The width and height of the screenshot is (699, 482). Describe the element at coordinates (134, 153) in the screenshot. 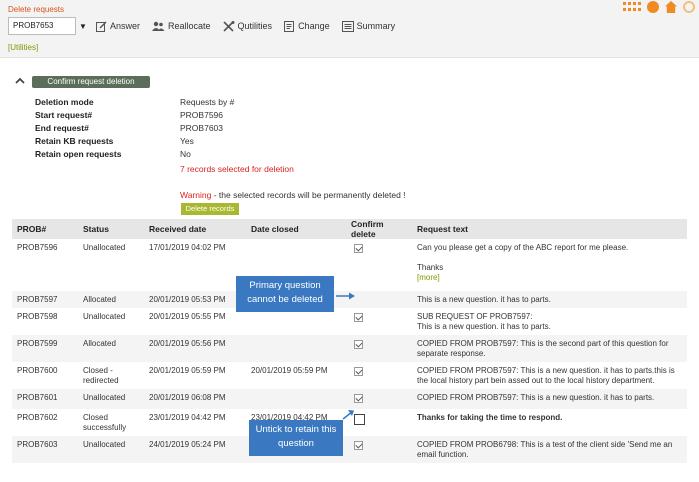

I see `detail-row: Retain open requests No` at that location.